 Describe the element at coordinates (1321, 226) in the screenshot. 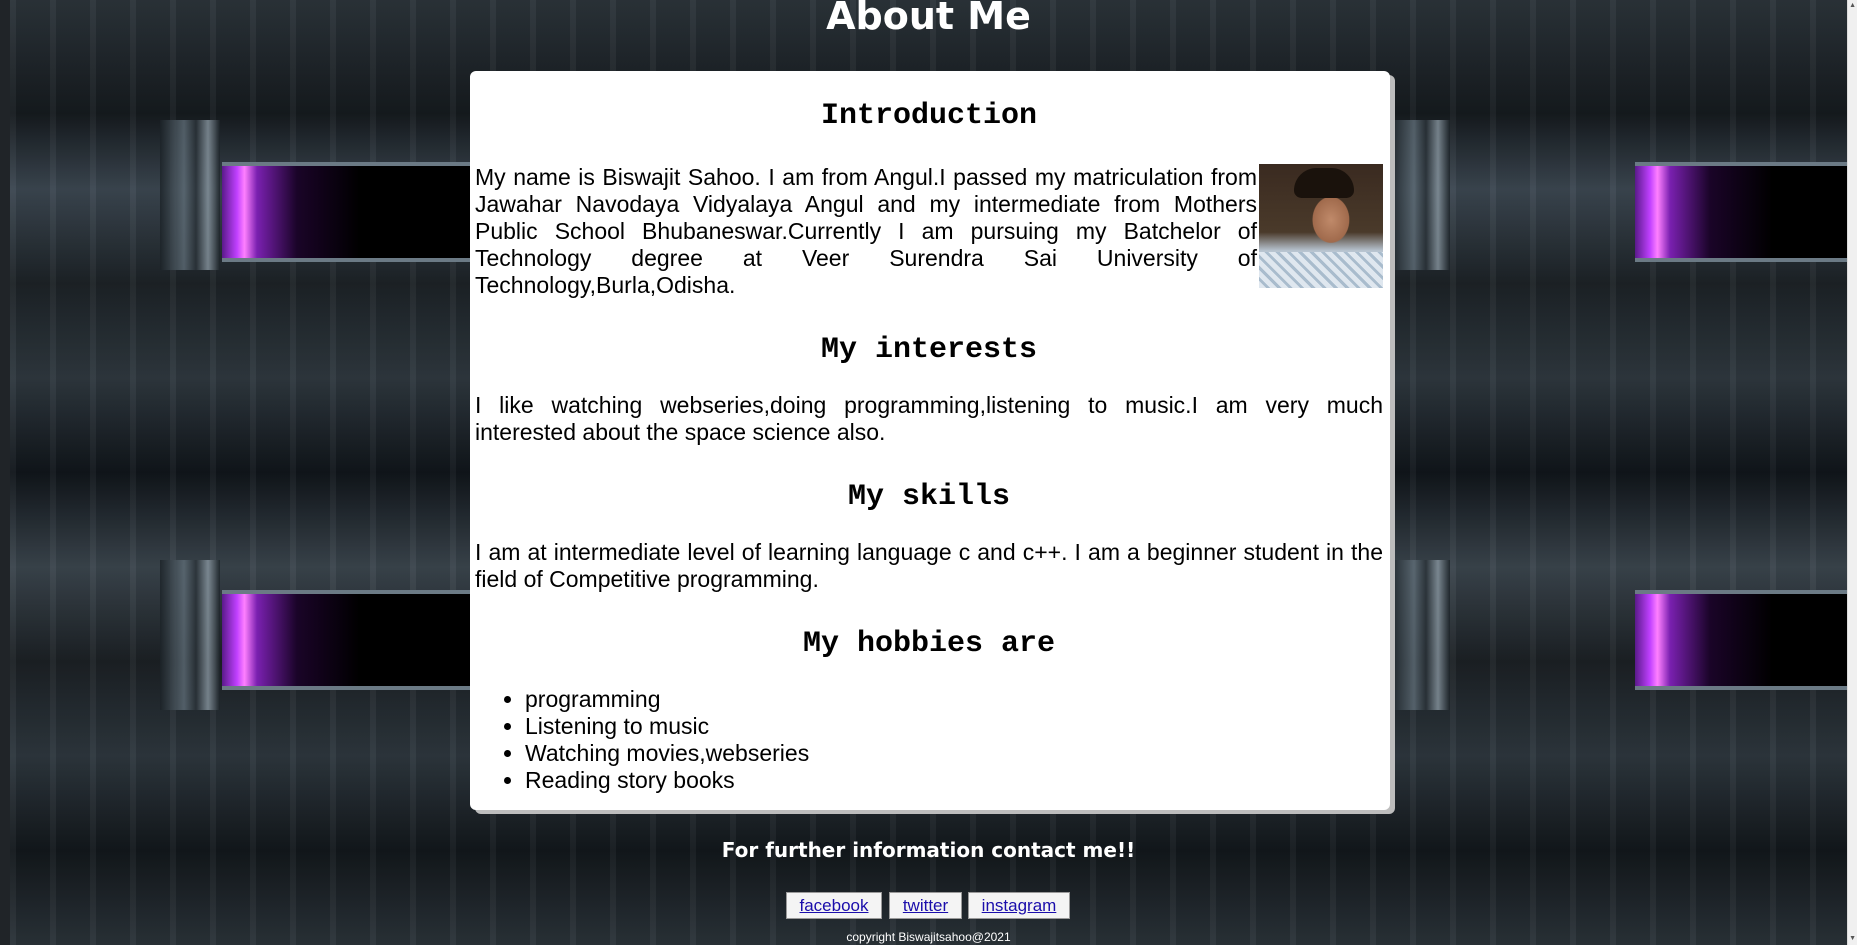

I see `profile-photo` at that location.